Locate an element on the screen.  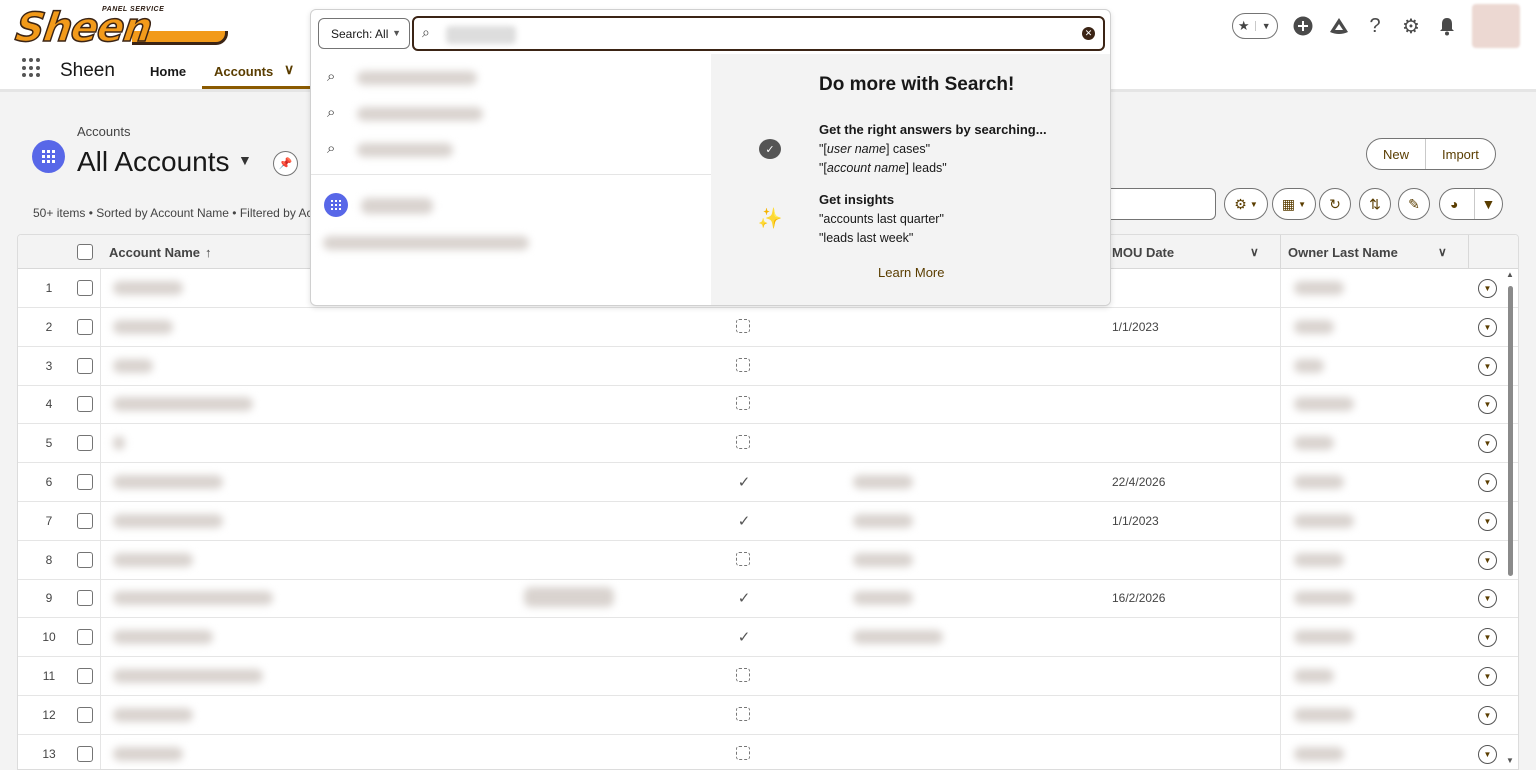
pie-chart-icon: ◕ is located at coordinates (1454, 204).